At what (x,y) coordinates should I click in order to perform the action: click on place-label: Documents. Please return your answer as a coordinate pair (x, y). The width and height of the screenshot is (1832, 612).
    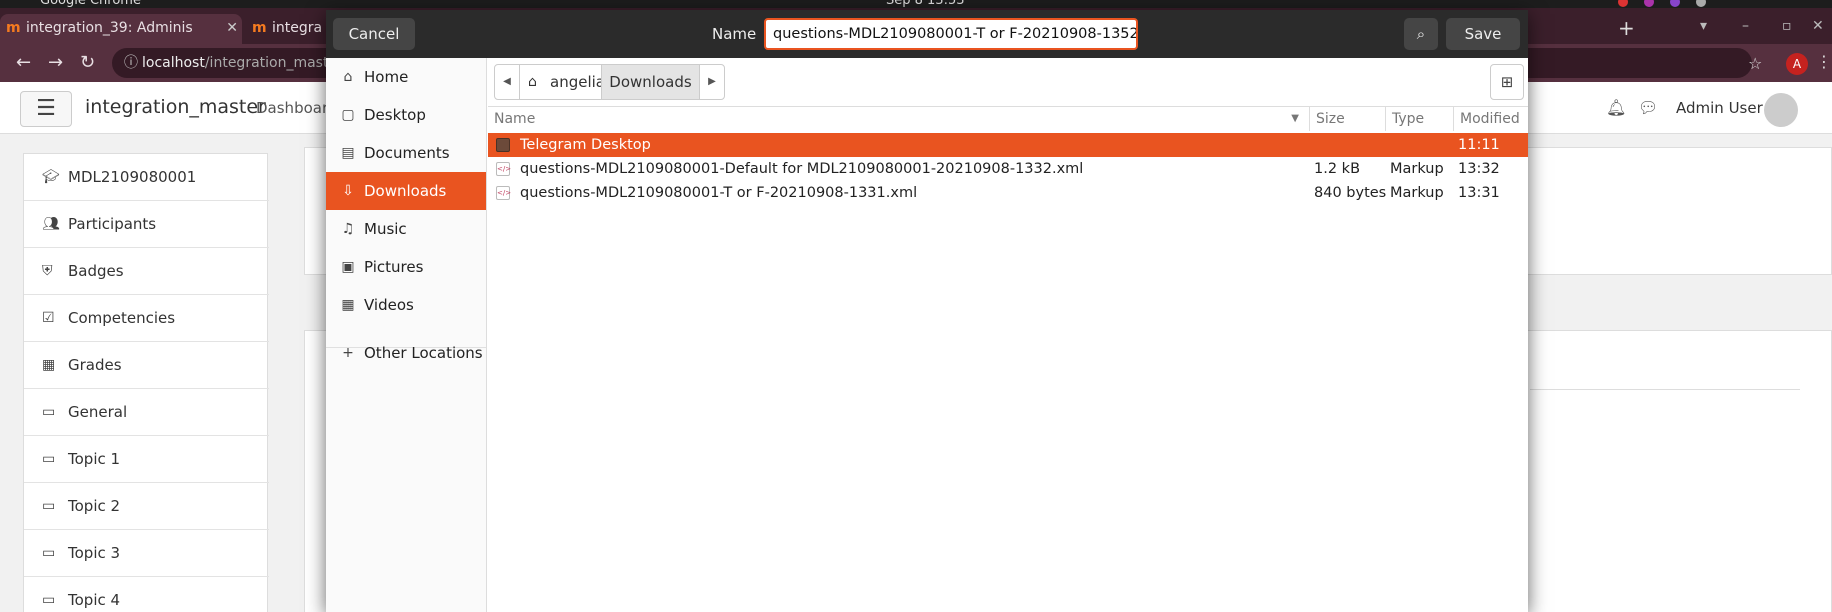
    Looking at the image, I should click on (407, 153).